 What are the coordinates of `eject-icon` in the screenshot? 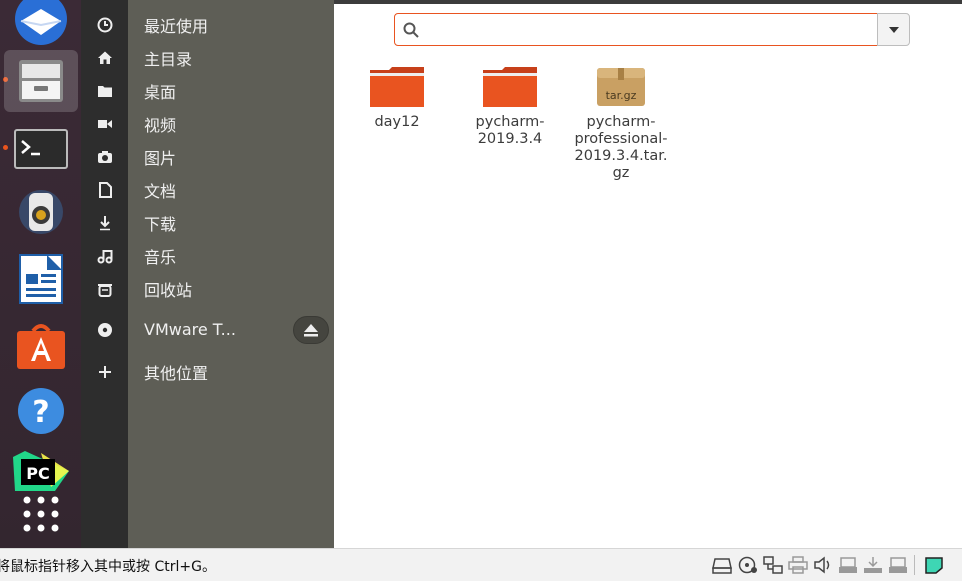 It's located at (311, 329).